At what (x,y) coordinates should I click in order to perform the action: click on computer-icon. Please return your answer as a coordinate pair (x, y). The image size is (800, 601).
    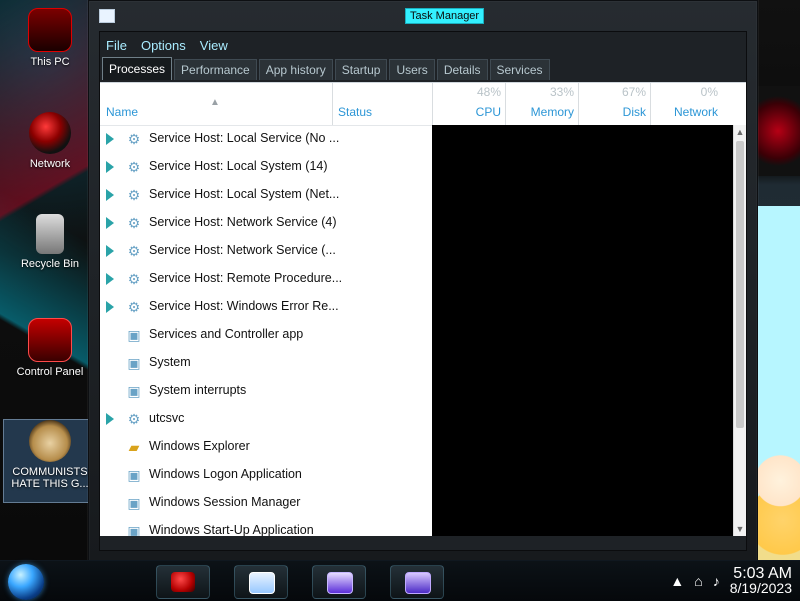
    Looking at the image, I should click on (50, 30).